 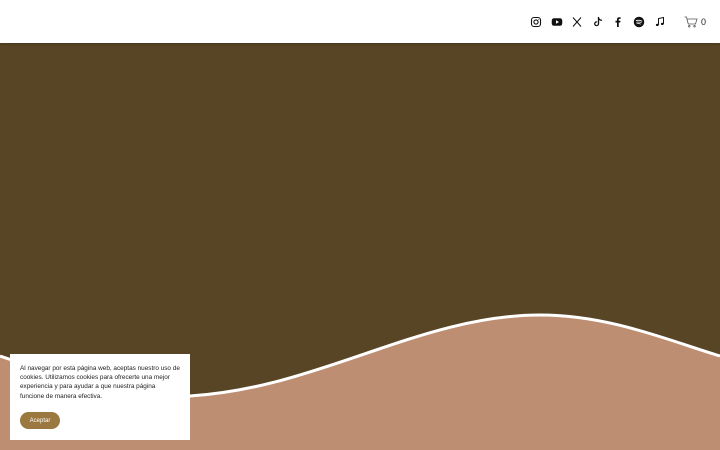 I want to click on facebook-link, so click(x=618, y=22).